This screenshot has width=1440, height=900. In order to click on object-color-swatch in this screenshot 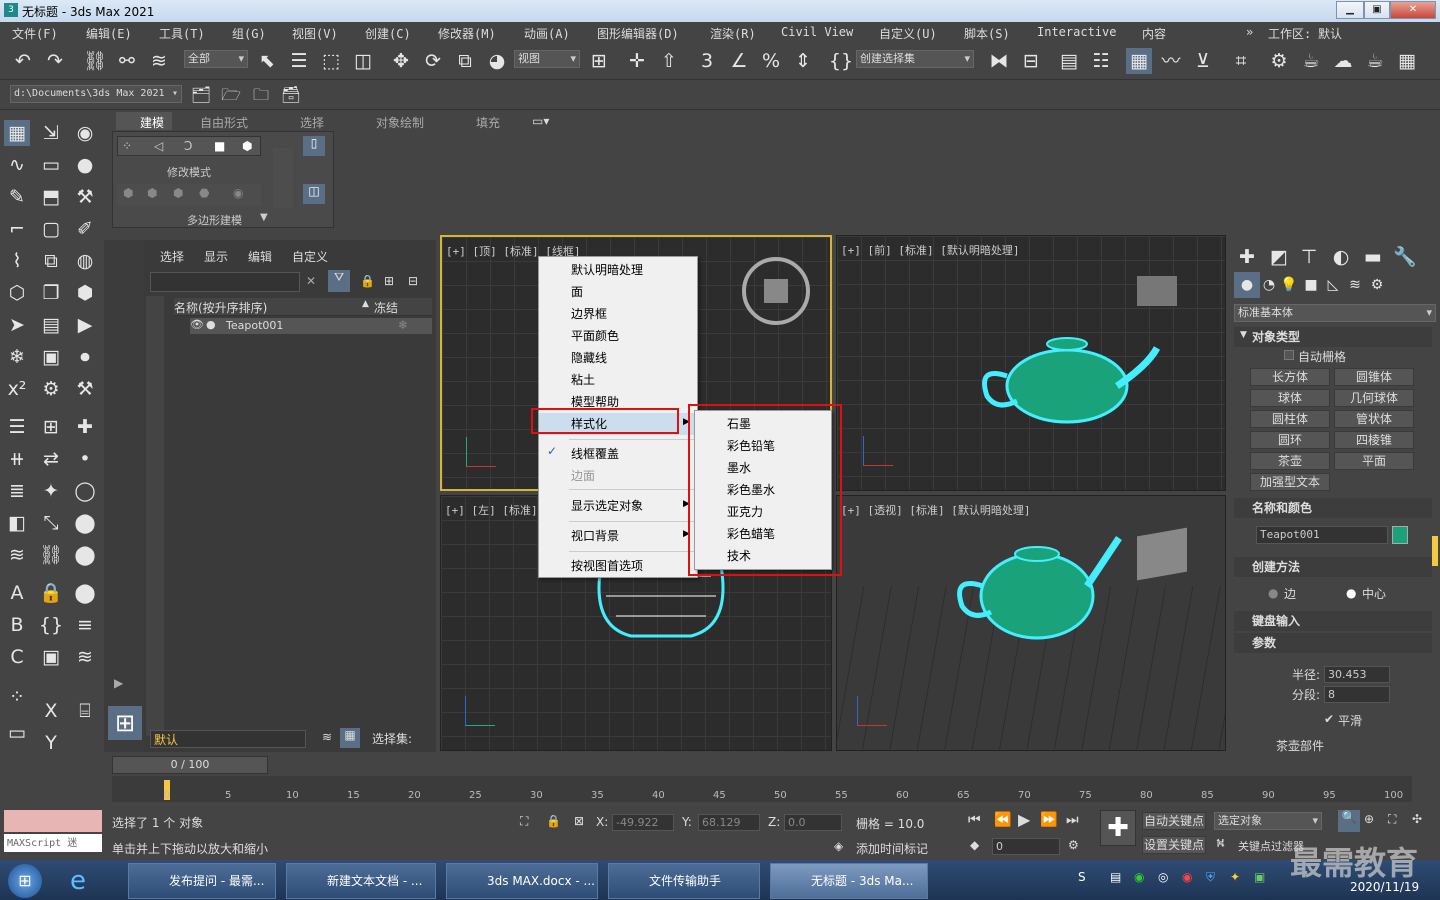, I will do `click(1400, 535)`.